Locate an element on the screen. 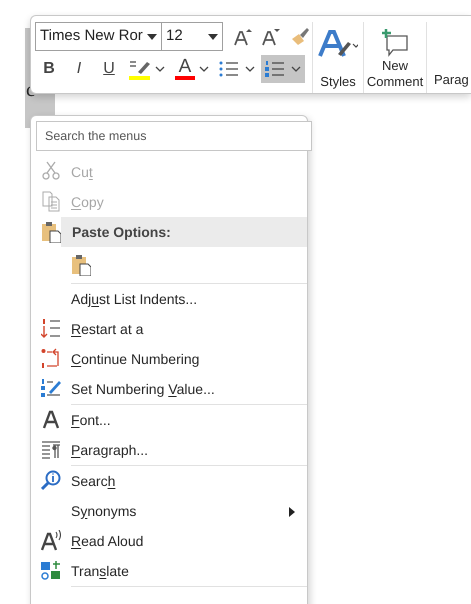 The width and height of the screenshot is (471, 604). menu-item: Synonyms is located at coordinates (103, 511).